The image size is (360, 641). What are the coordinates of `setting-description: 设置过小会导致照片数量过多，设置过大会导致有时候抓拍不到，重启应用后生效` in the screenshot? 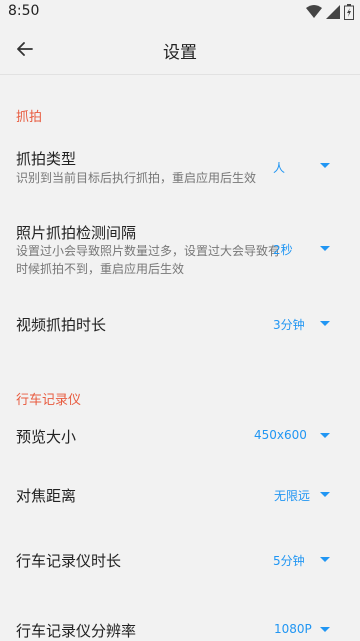 It's located at (148, 260).